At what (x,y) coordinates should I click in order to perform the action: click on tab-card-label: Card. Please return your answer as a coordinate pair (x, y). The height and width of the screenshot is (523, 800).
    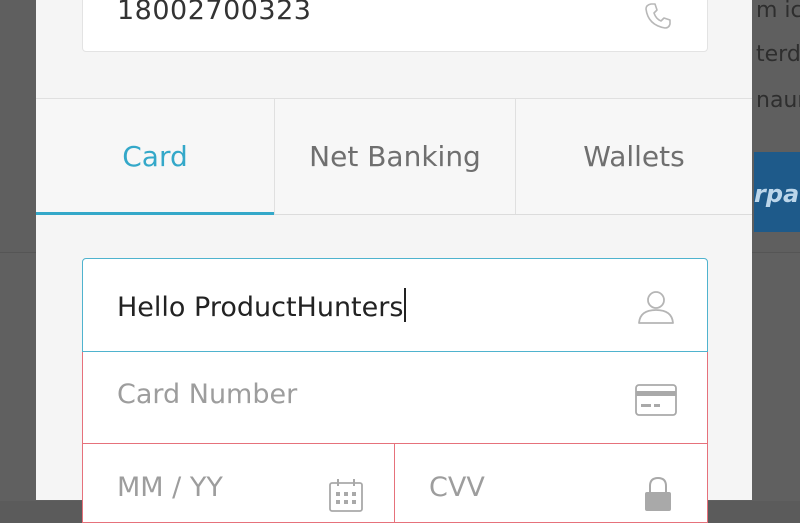
    Looking at the image, I should click on (155, 156).